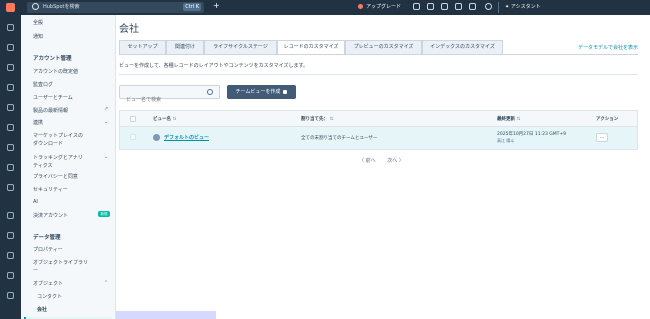 The width and height of the screenshot is (650, 319). Describe the element at coordinates (10, 275) in the screenshot. I see `library-icon` at that location.